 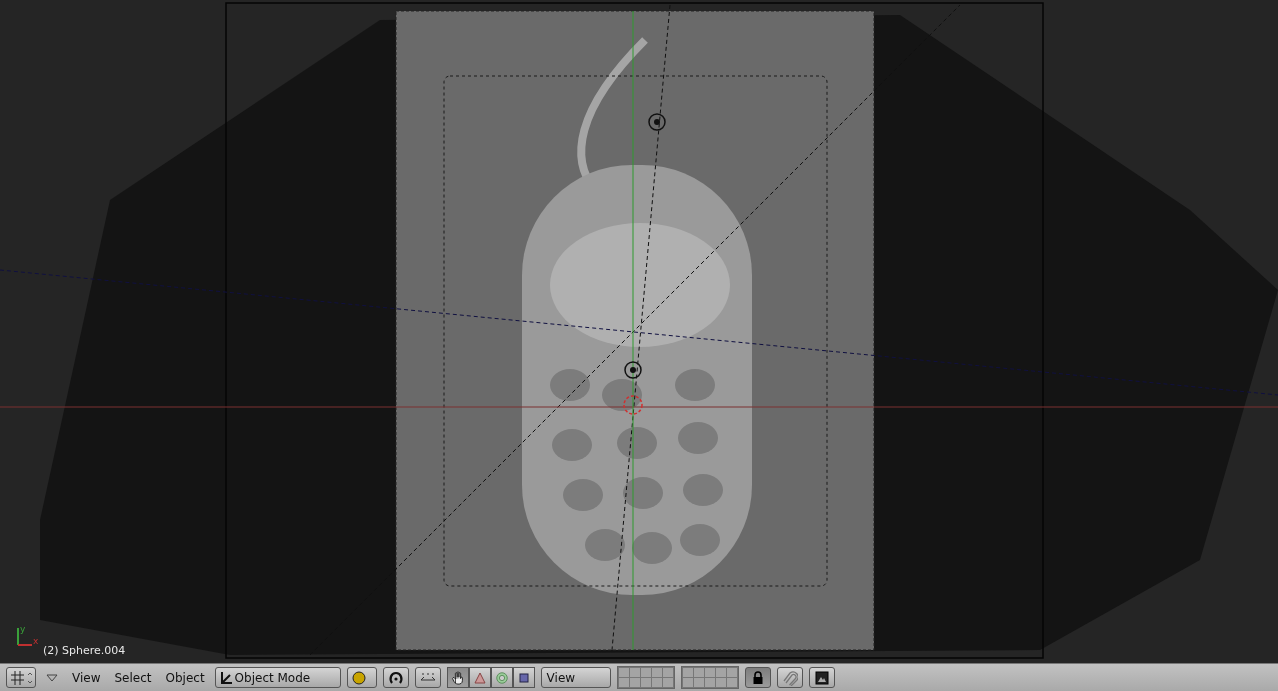 What do you see at coordinates (84, 650) in the screenshot?
I see `object-label: (2) Sphere.004` at bounding box center [84, 650].